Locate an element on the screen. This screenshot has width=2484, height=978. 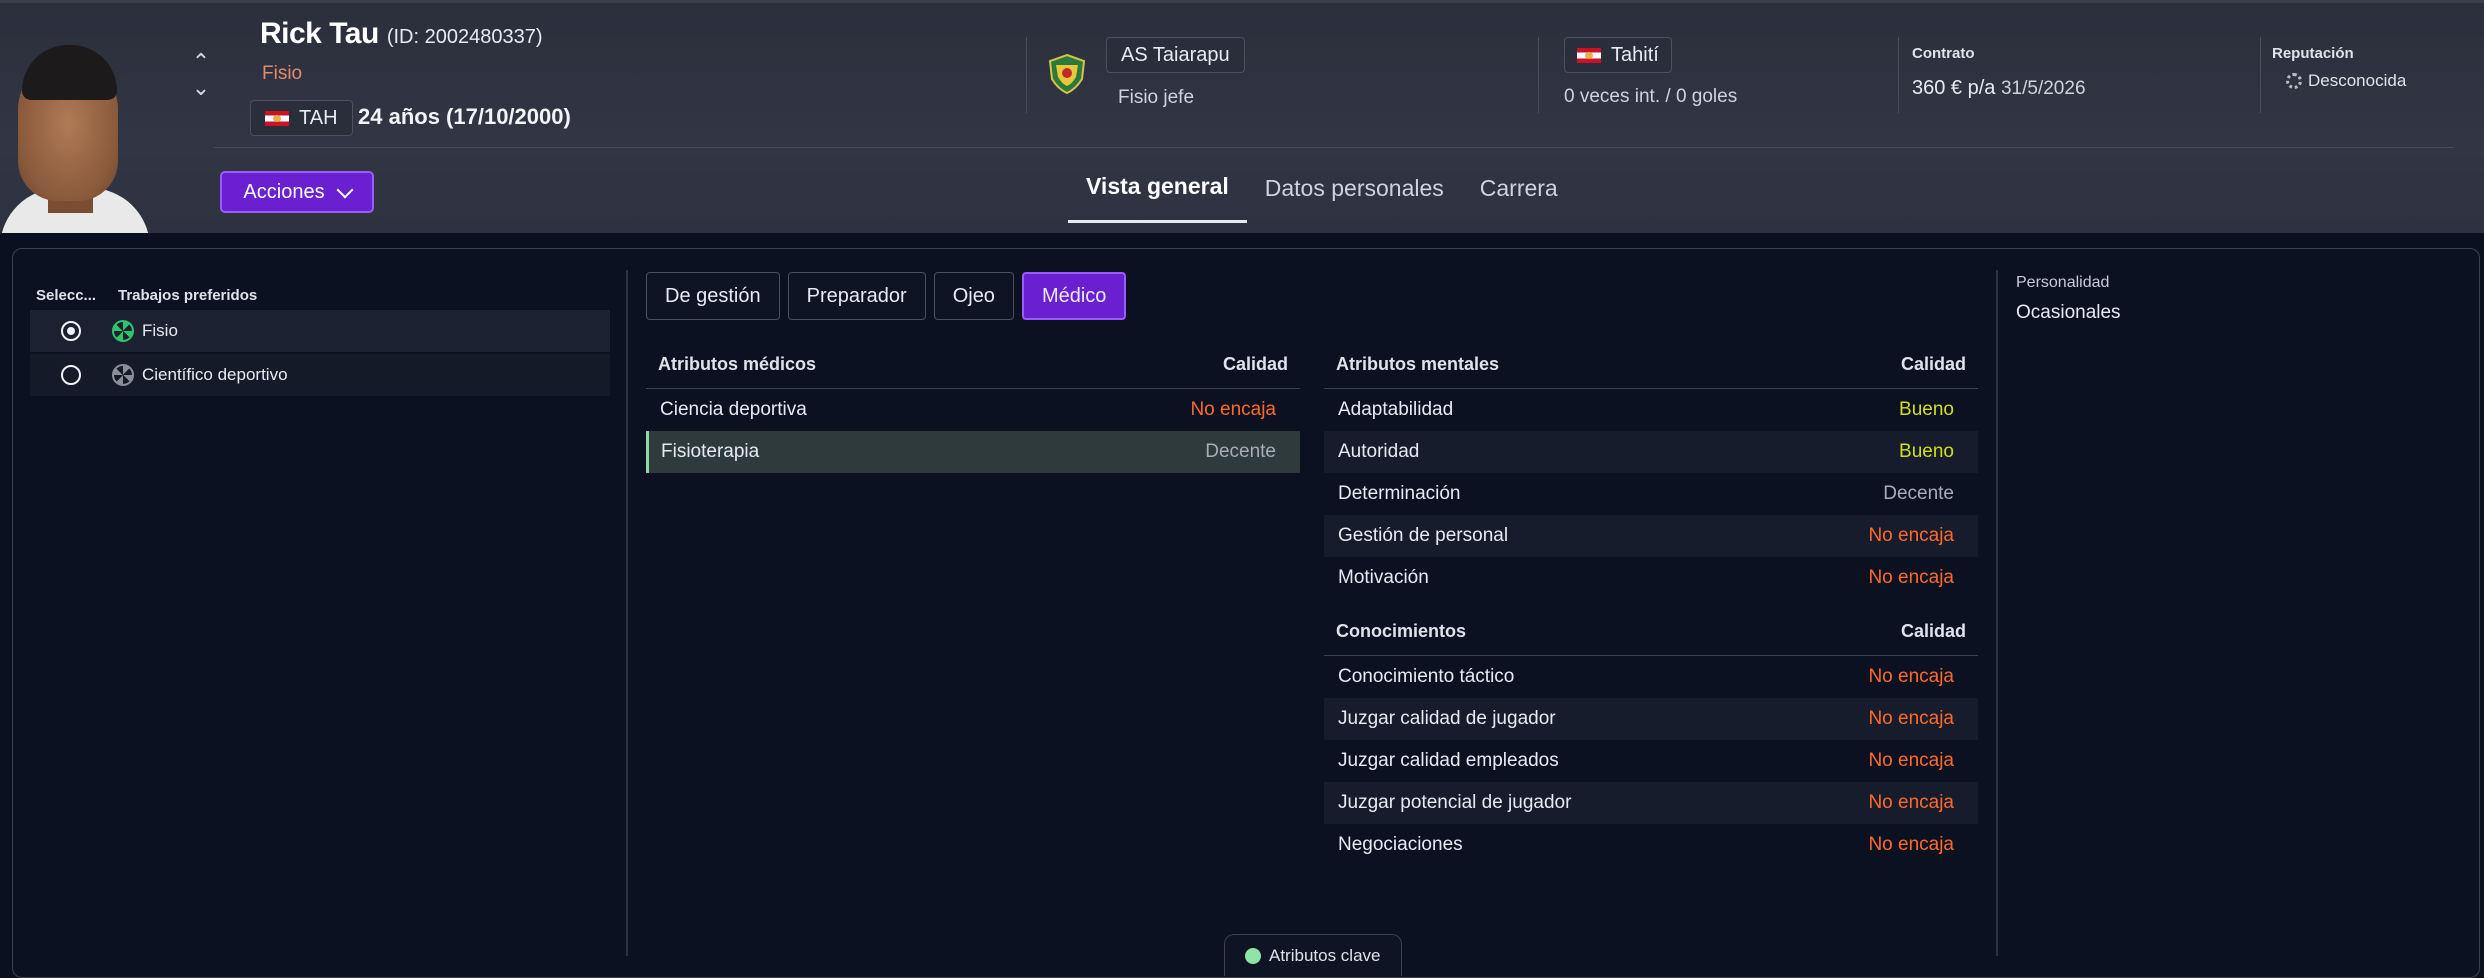
column-divider is located at coordinates (627, 613).